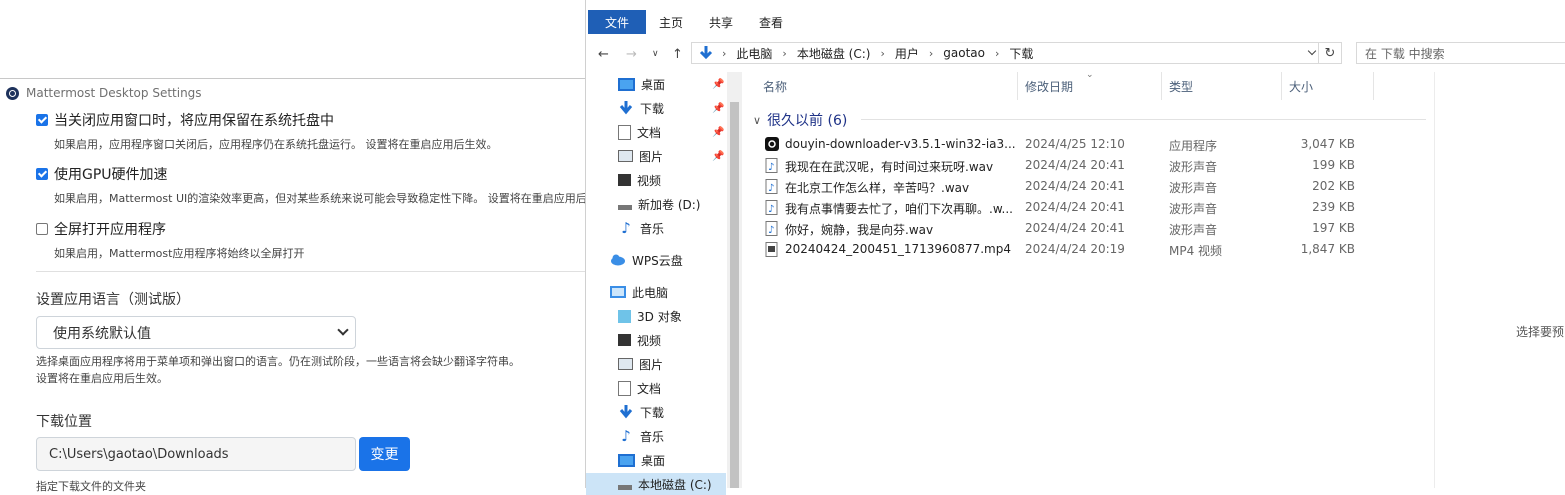 The height and width of the screenshot is (495, 1565). What do you see at coordinates (42, 229) in the screenshot?
I see `fullscreen-checkbox` at bounding box center [42, 229].